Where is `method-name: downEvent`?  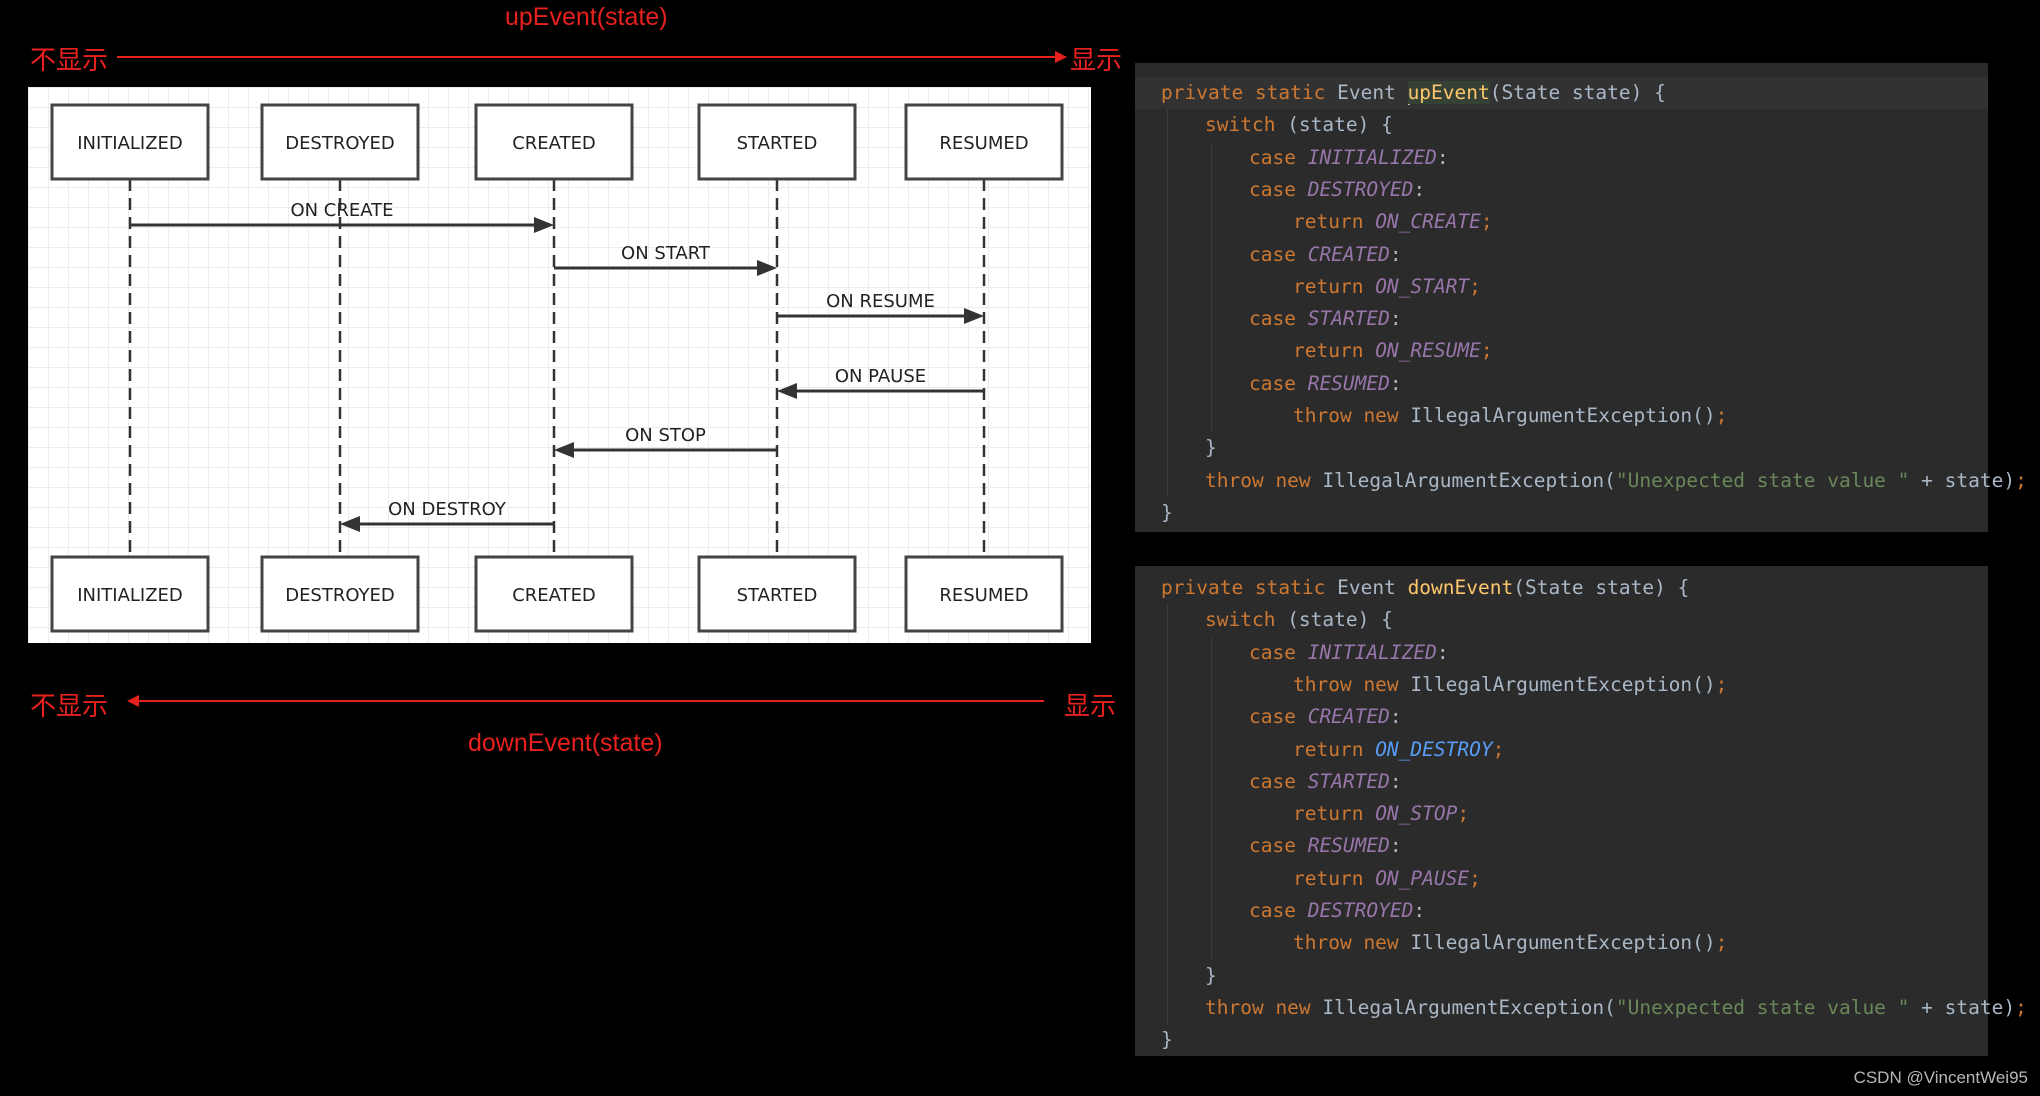
method-name: downEvent is located at coordinates (1460, 587).